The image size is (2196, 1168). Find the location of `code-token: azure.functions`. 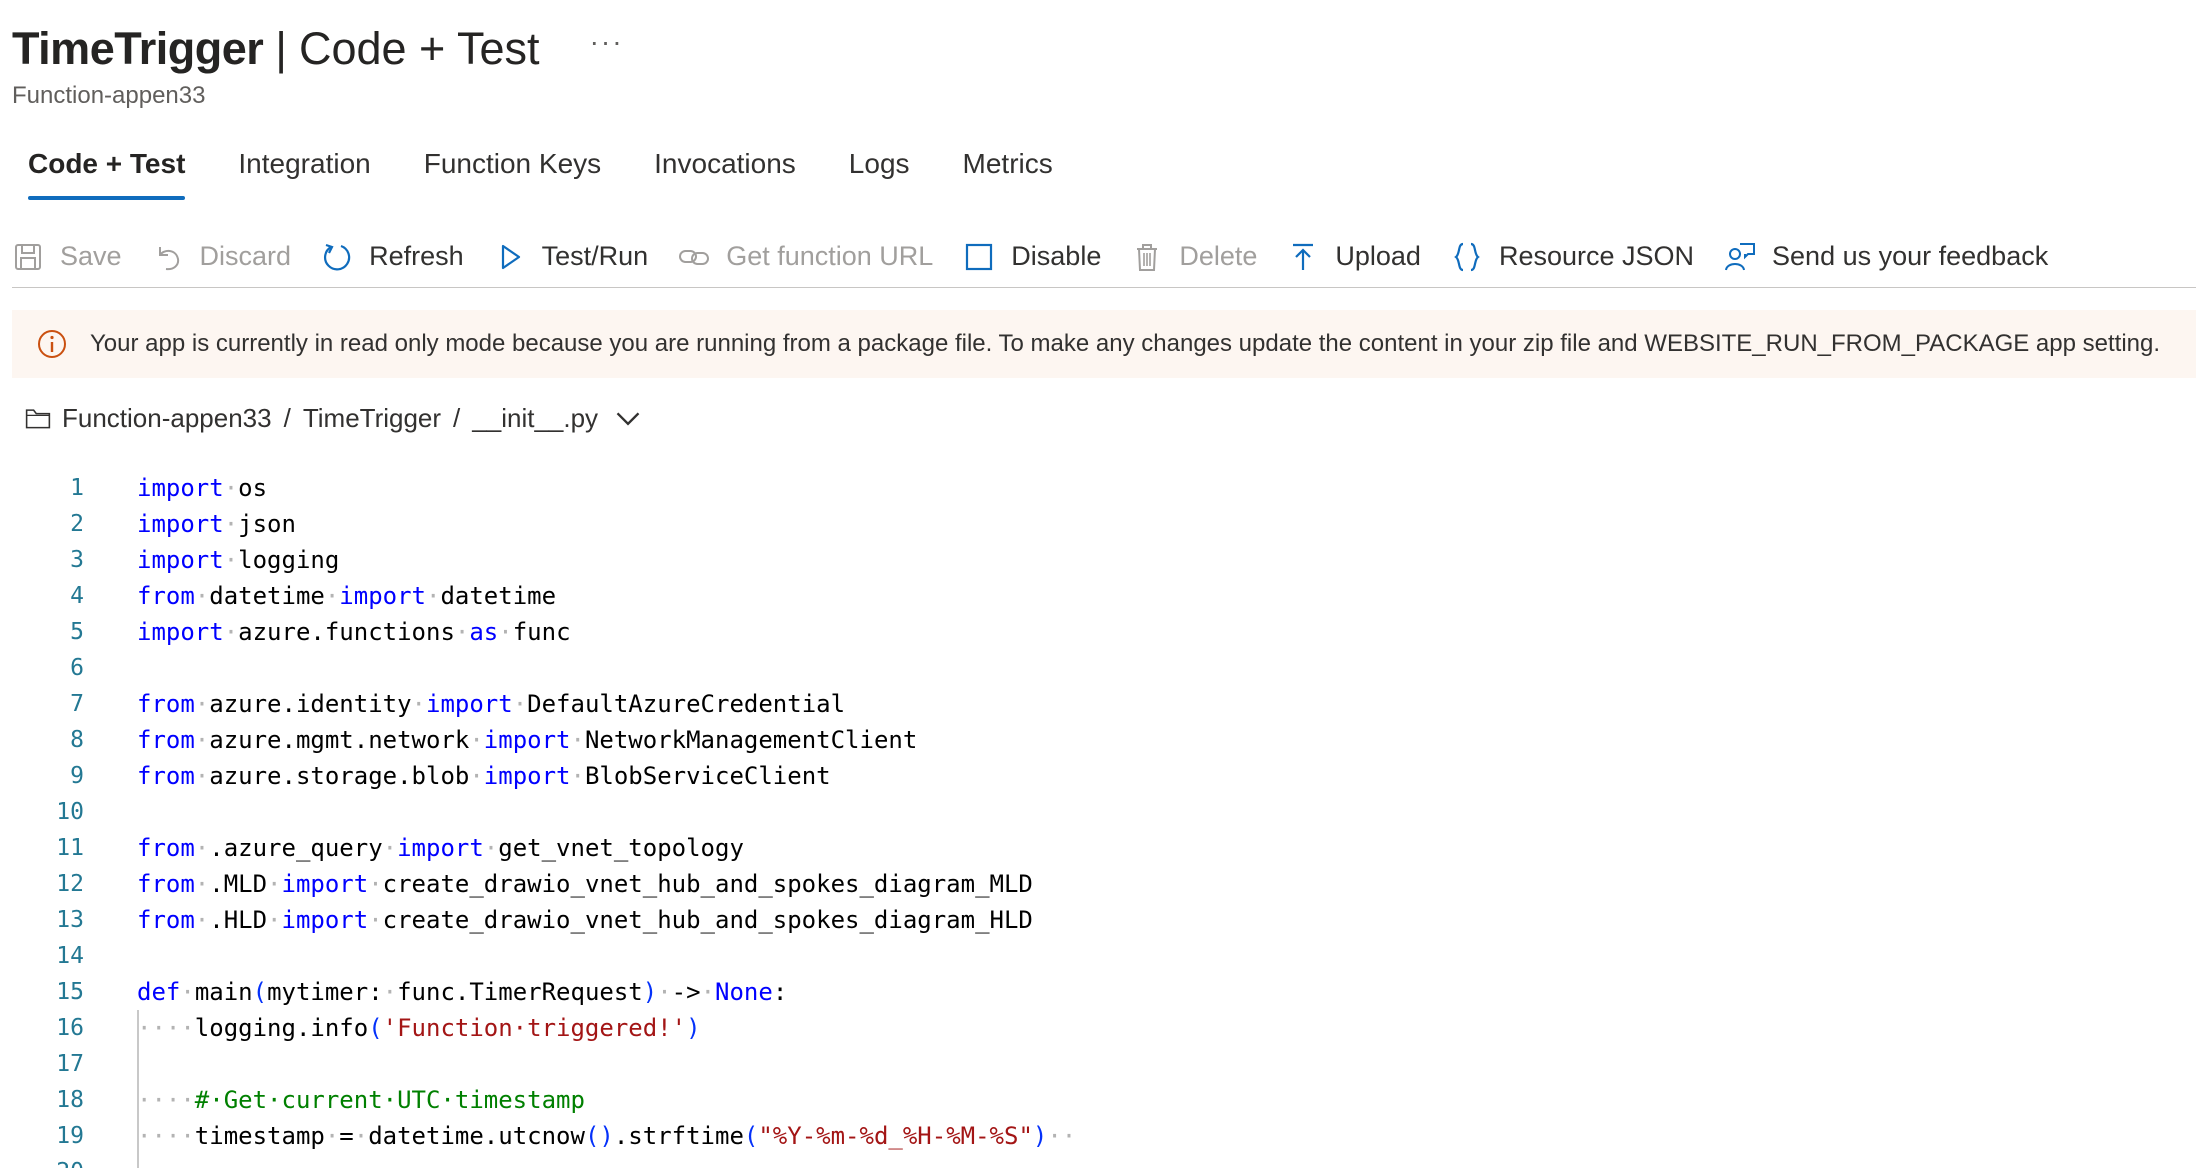

code-token: azure.functions is located at coordinates (346, 632).